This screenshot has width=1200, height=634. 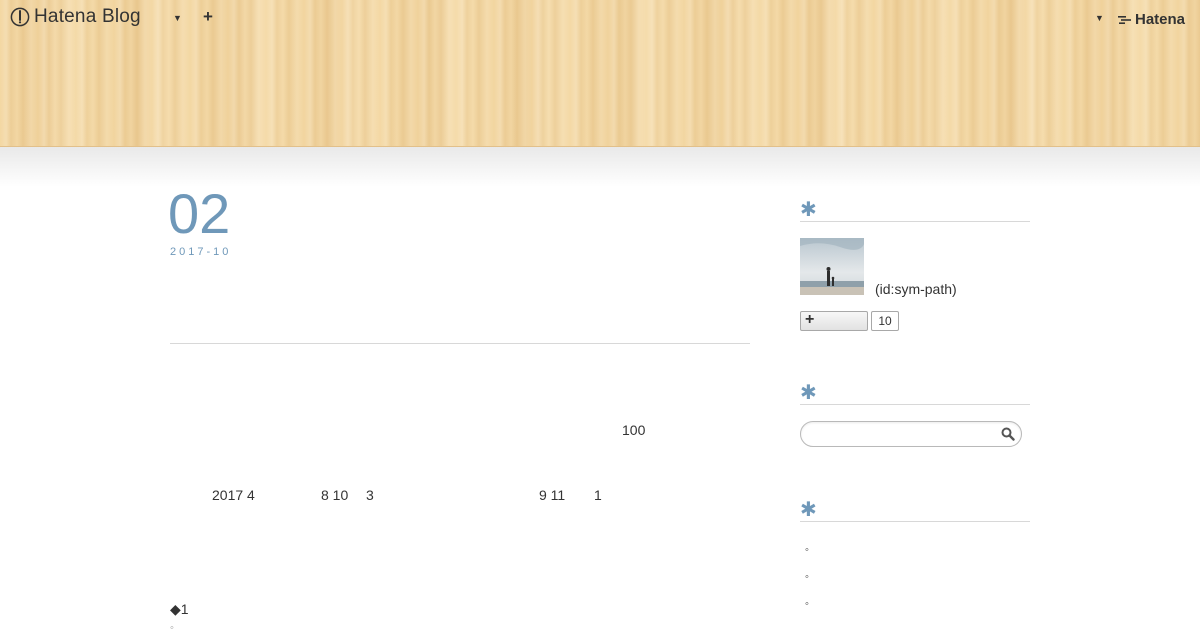 I want to click on entry-text-year: 2017 4, so click(x=233, y=495).